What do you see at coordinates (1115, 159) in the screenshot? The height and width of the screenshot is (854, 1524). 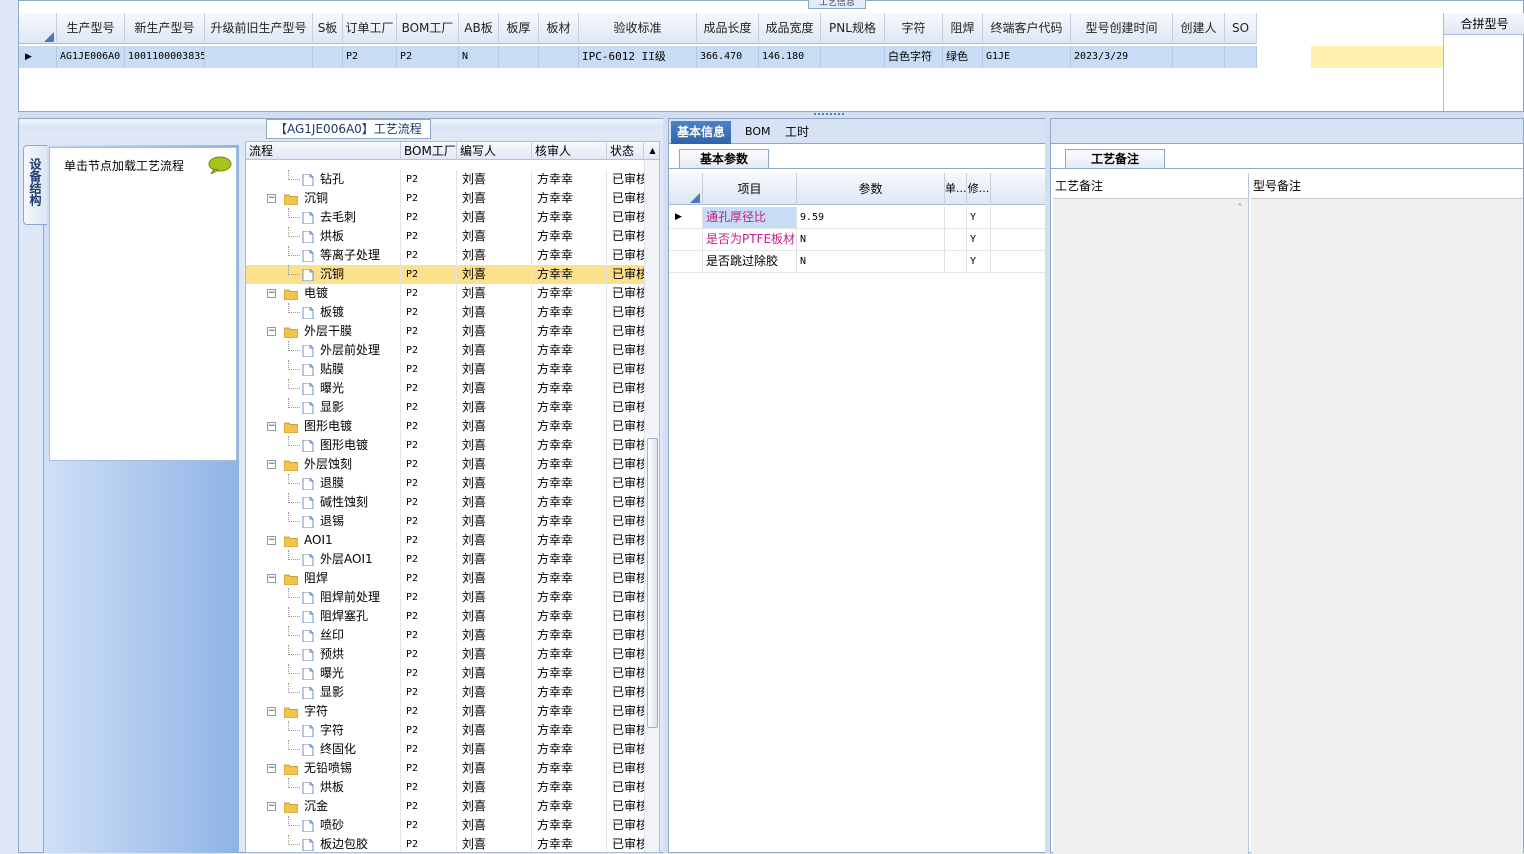 I see `tab-process-remarks: 工艺备注` at bounding box center [1115, 159].